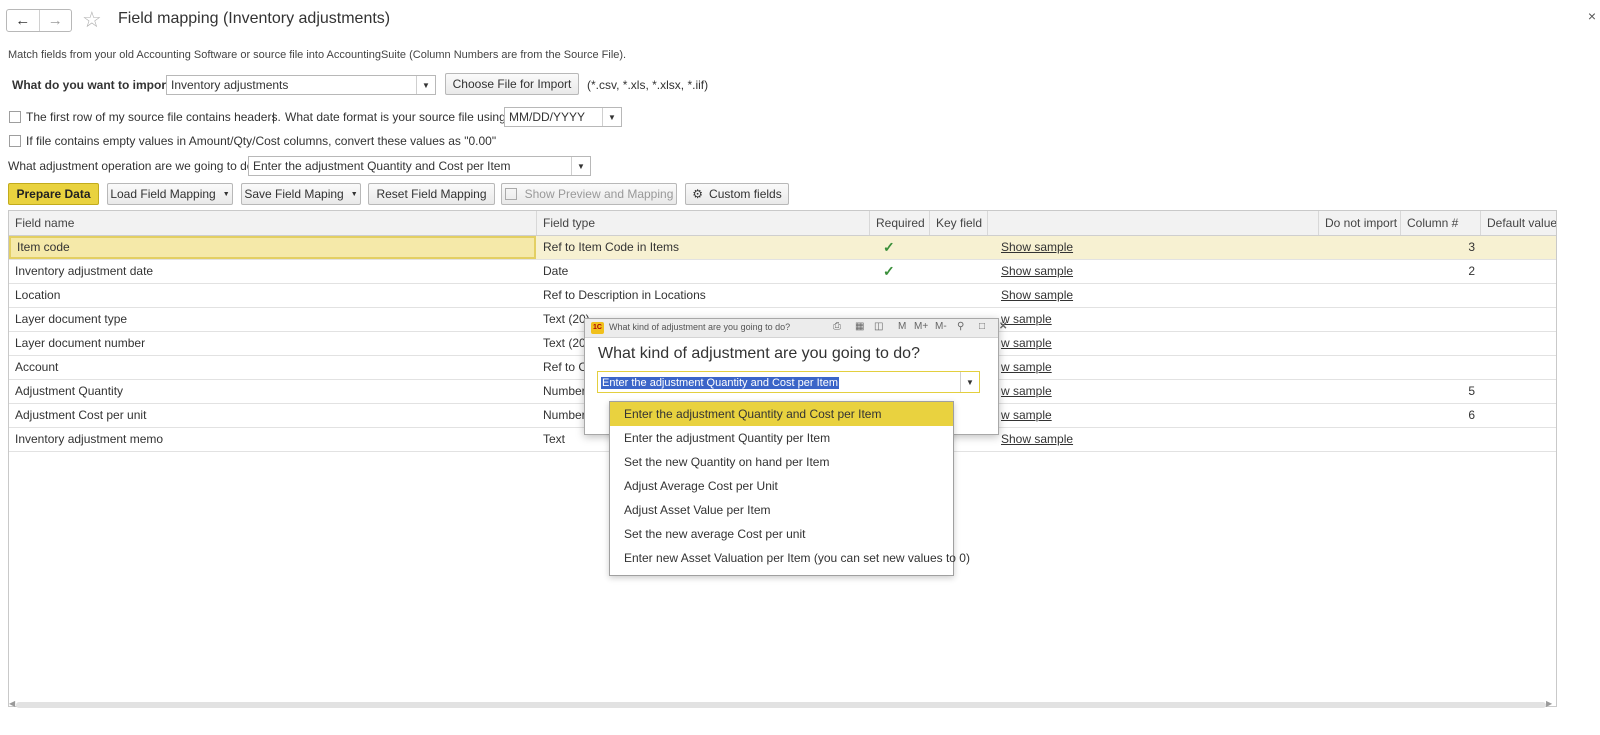 Image resolution: width=1600 pixels, height=735 pixels. Describe the element at coordinates (1441, 271) in the screenshot. I see `column-number-cell: 2` at that location.